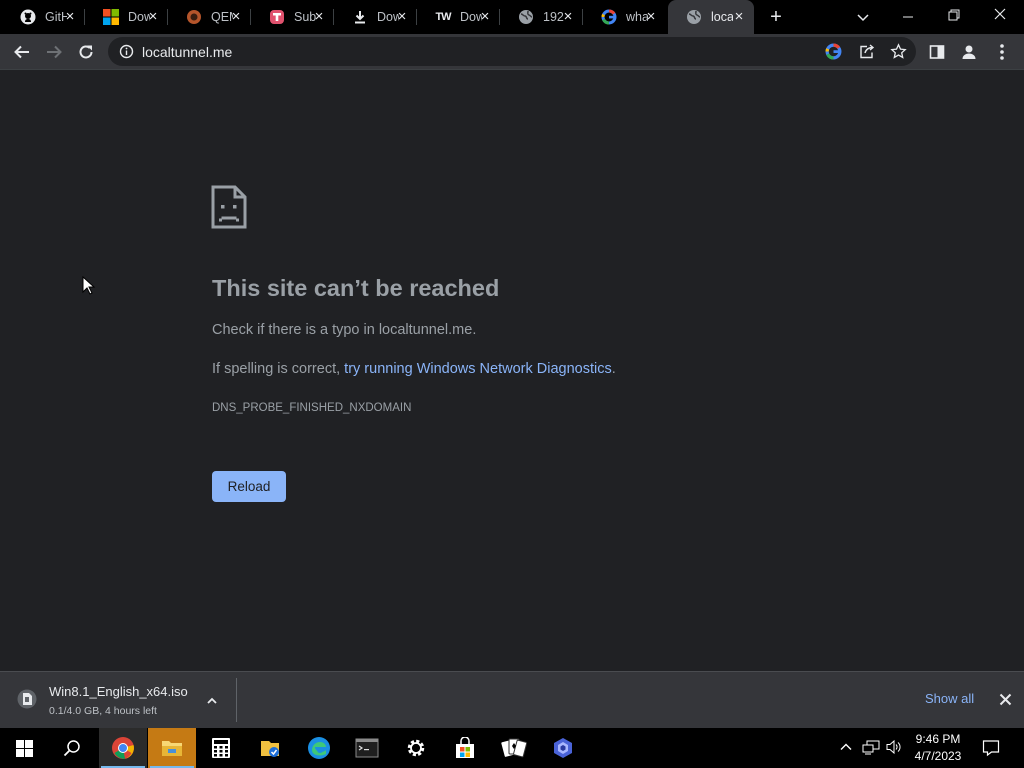 The height and width of the screenshot is (768, 1024). I want to click on tab-download-microsoft: Download ×, so click(126, 17).